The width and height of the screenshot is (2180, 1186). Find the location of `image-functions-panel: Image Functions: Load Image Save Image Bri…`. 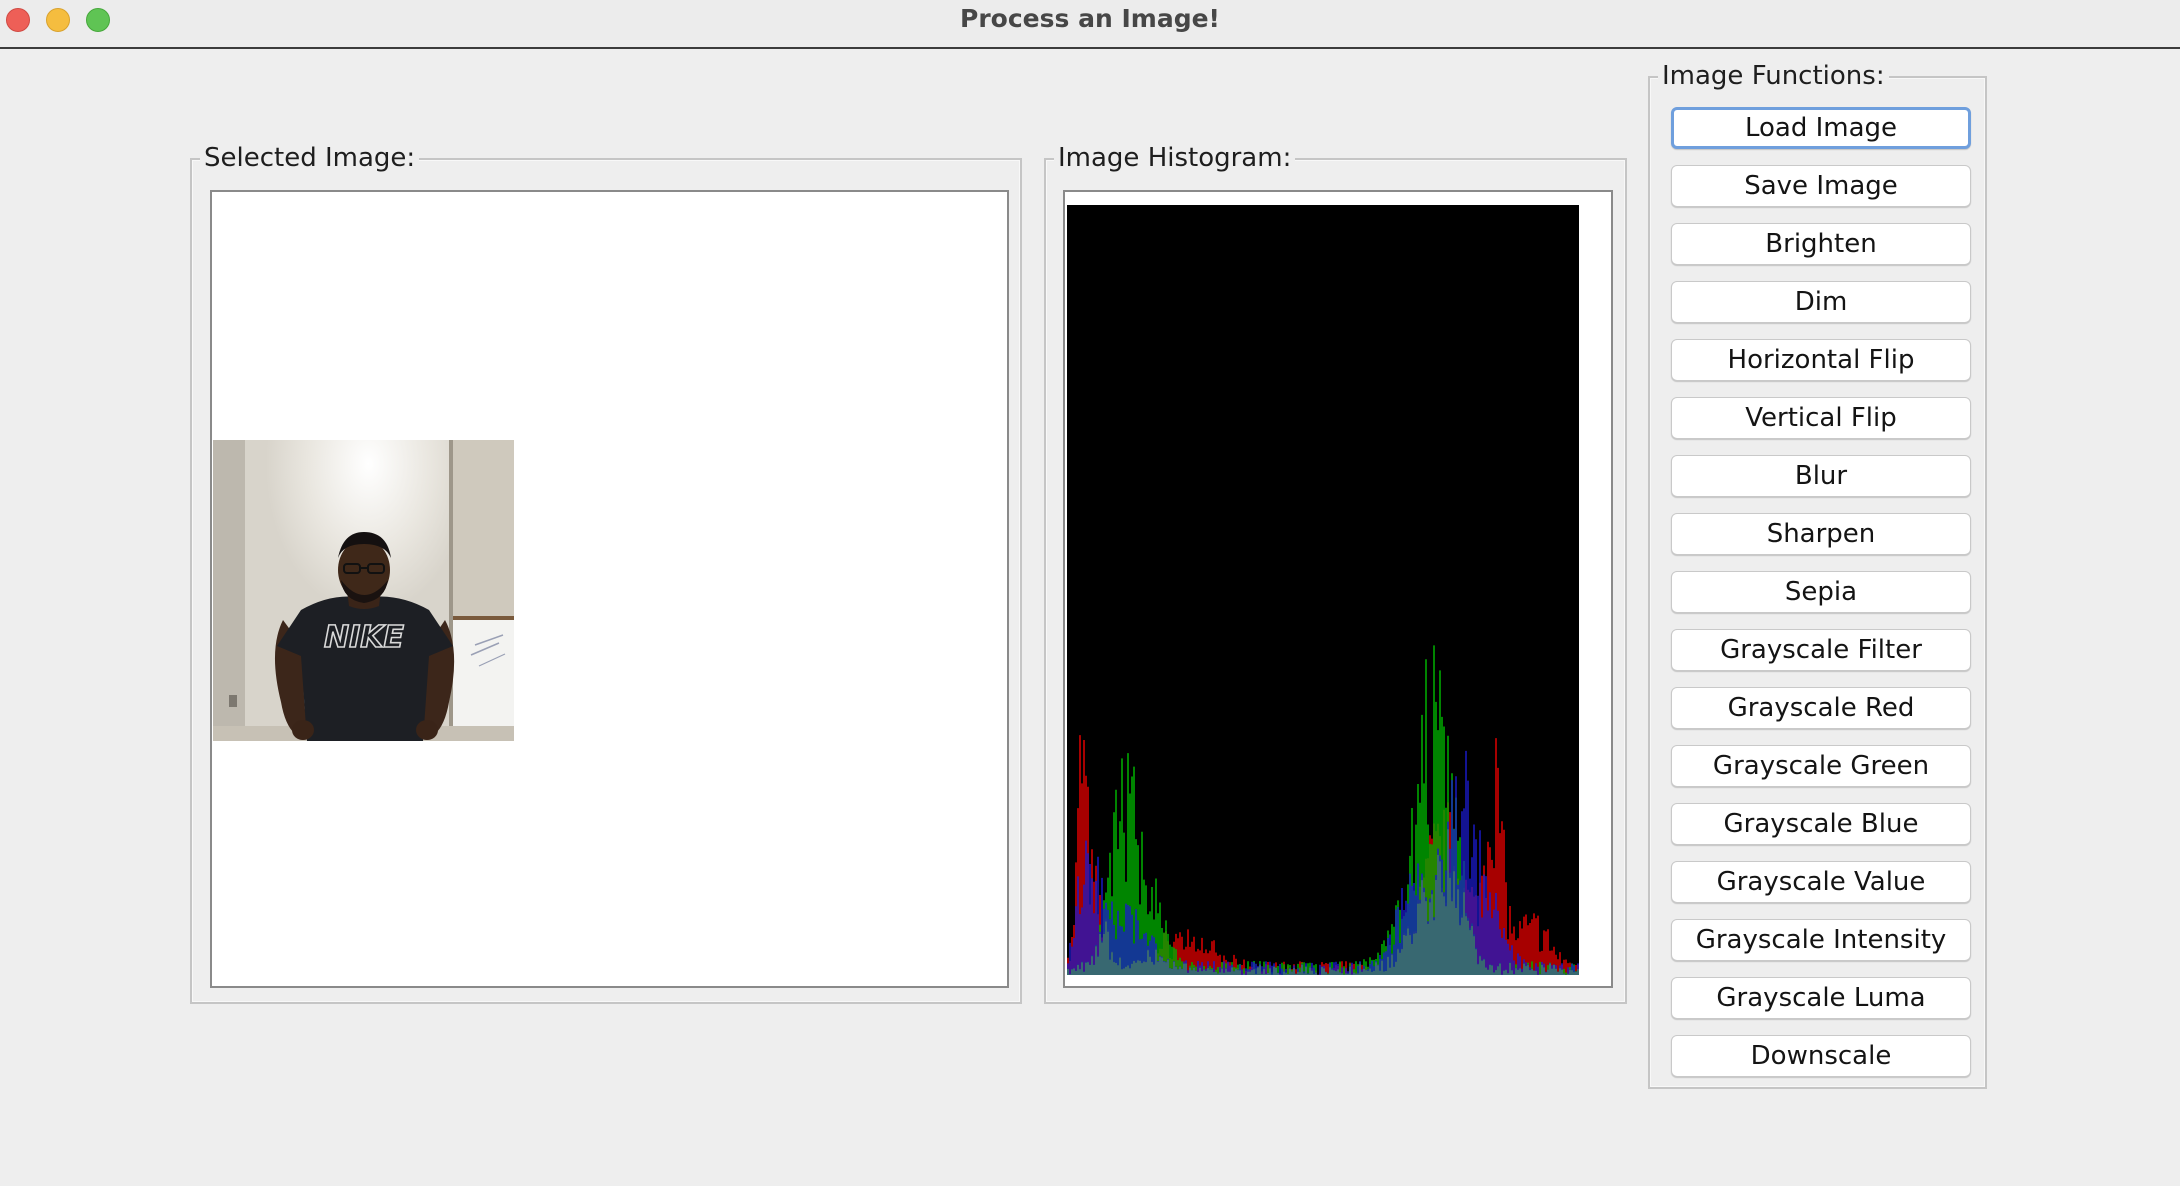

image-functions-panel: Image Functions: Load Image Save Image Bri… is located at coordinates (1817, 574).